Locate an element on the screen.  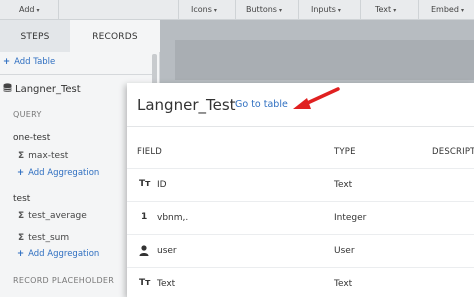
icons-menu-label: Icons is located at coordinates (201, 9).